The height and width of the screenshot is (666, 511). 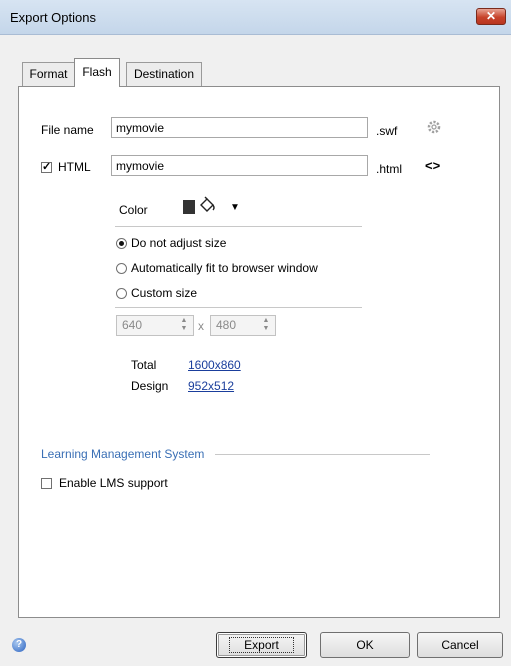 I want to click on radio-fit-browser, so click(x=121, y=268).